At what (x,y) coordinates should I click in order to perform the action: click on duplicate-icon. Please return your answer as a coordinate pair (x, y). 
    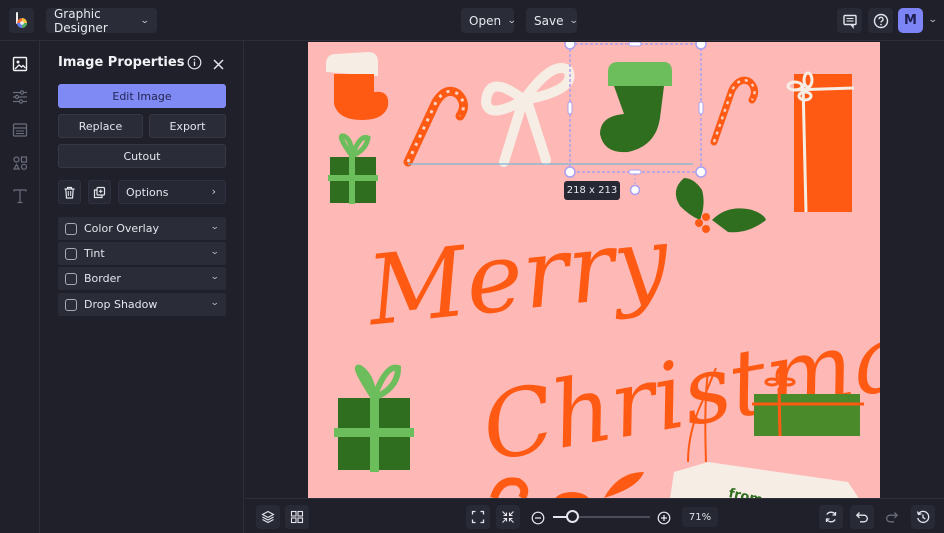
    Looking at the image, I should click on (99, 192).